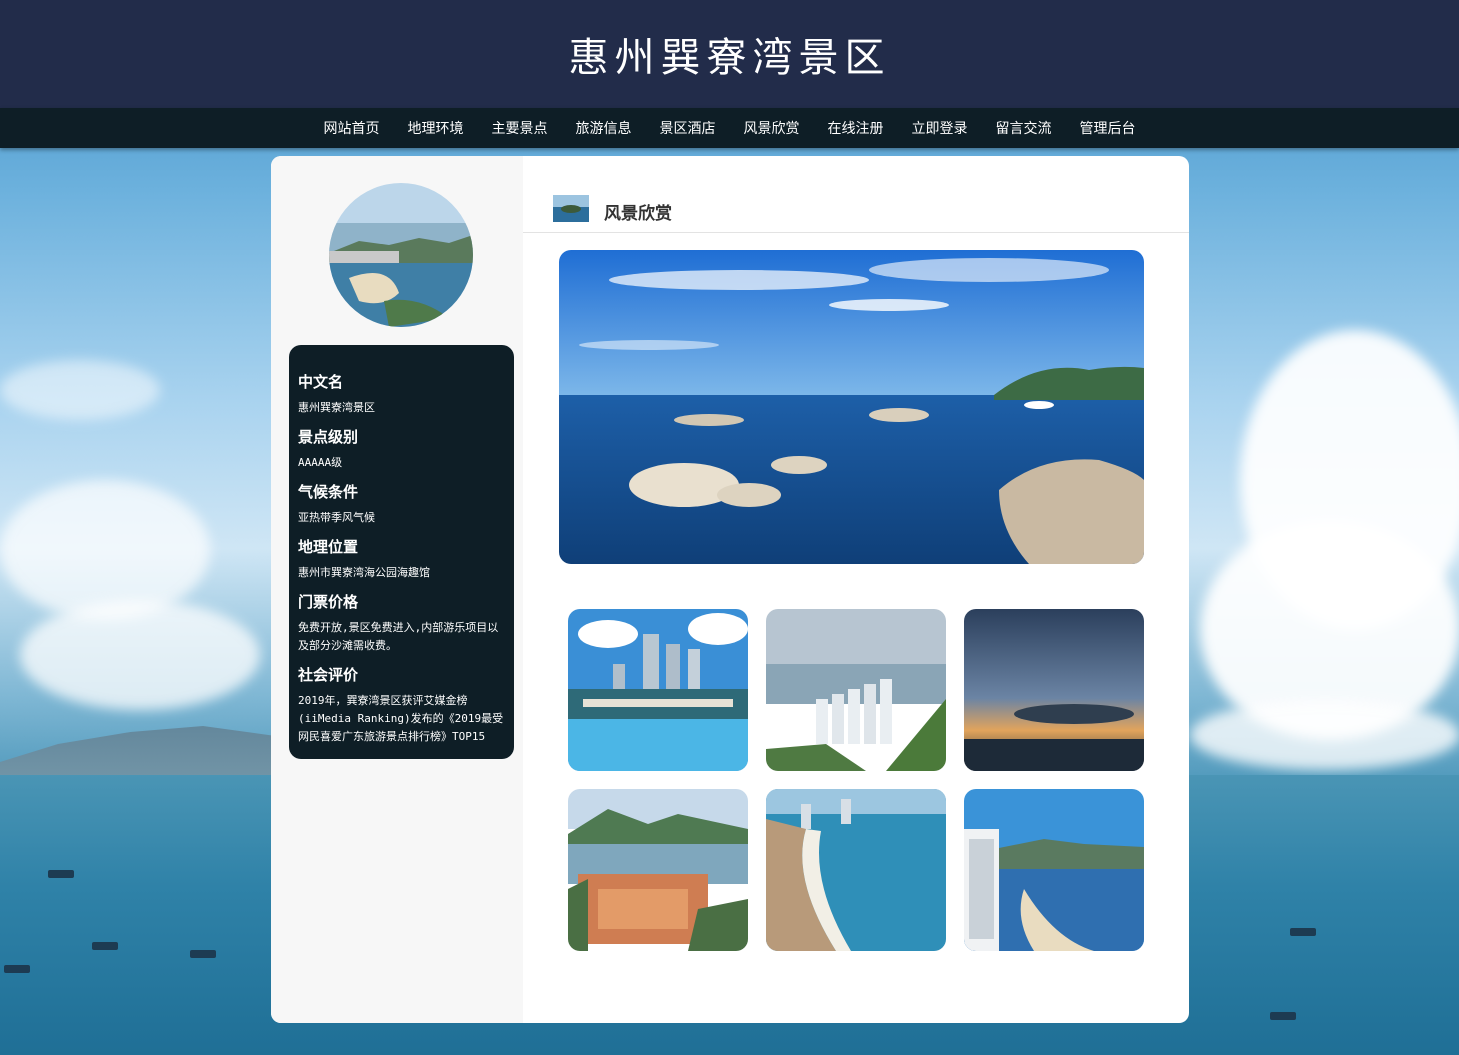 The width and height of the screenshot is (1459, 1055). I want to click on nav-item-hotels: 景区酒店, so click(688, 128).